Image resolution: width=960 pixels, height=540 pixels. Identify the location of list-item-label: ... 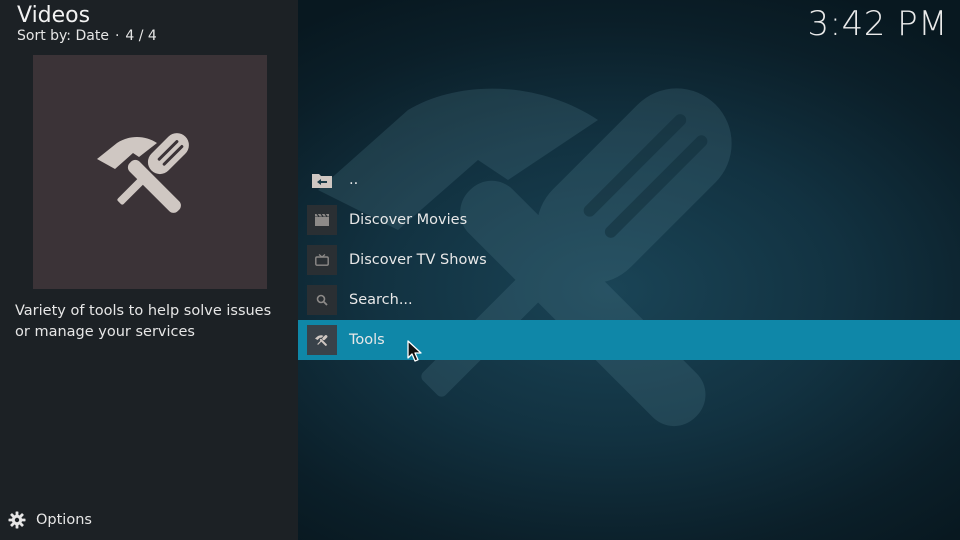
(354, 180).